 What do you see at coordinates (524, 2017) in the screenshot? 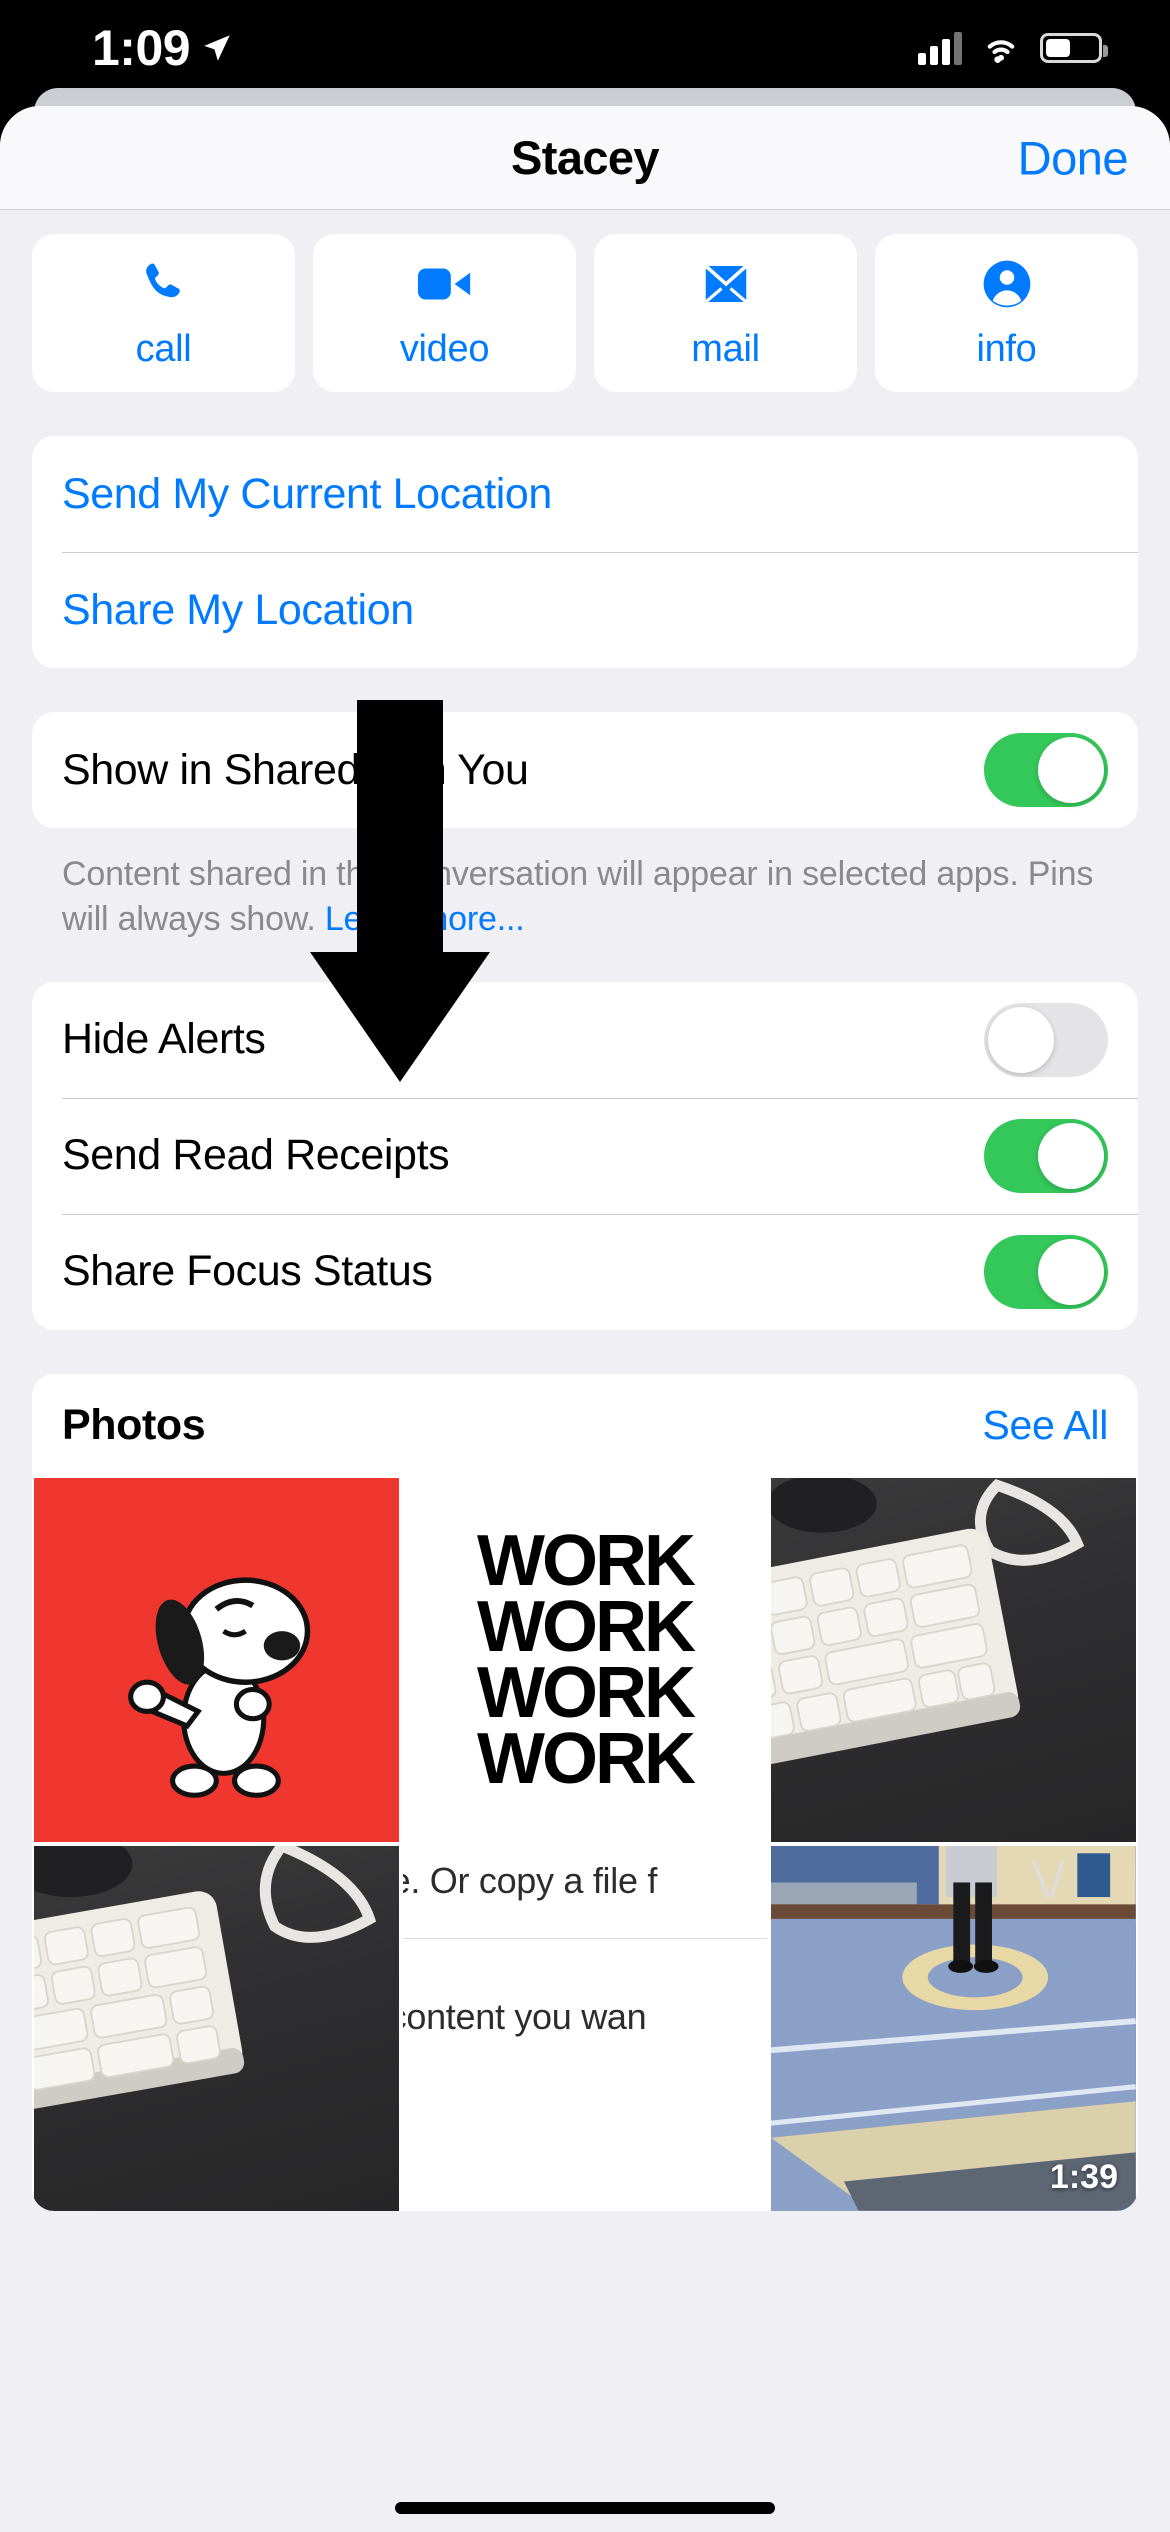
I see `document-line-2: content you wan` at bounding box center [524, 2017].